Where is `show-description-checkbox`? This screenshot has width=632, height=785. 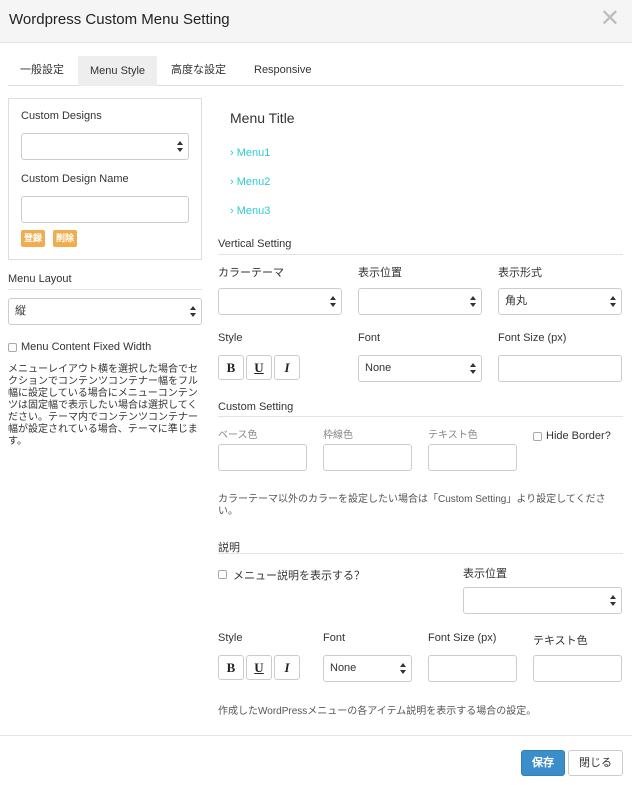 show-description-checkbox is located at coordinates (222, 574).